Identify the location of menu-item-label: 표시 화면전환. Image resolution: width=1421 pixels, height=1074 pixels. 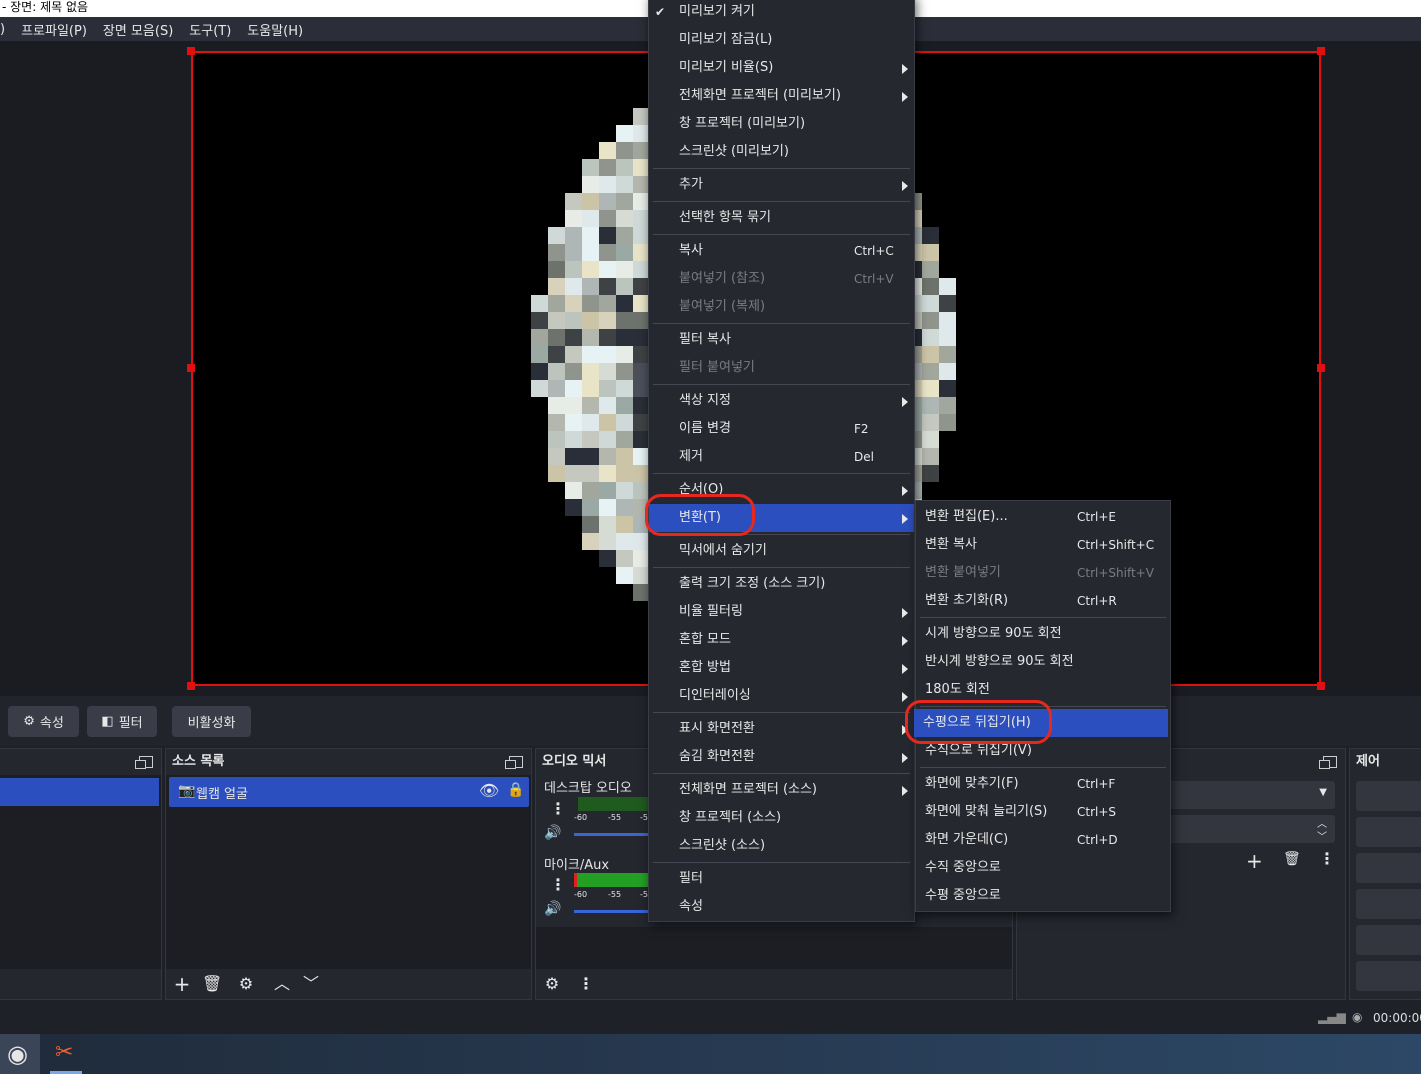
(717, 728).